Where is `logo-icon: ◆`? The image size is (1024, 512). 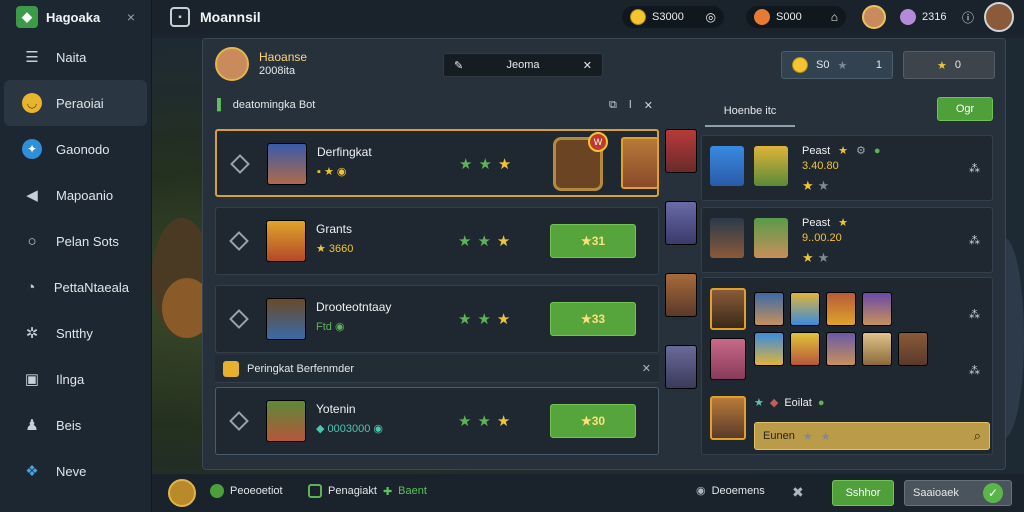 logo-icon: ◆ is located at coordinates (27, 17).